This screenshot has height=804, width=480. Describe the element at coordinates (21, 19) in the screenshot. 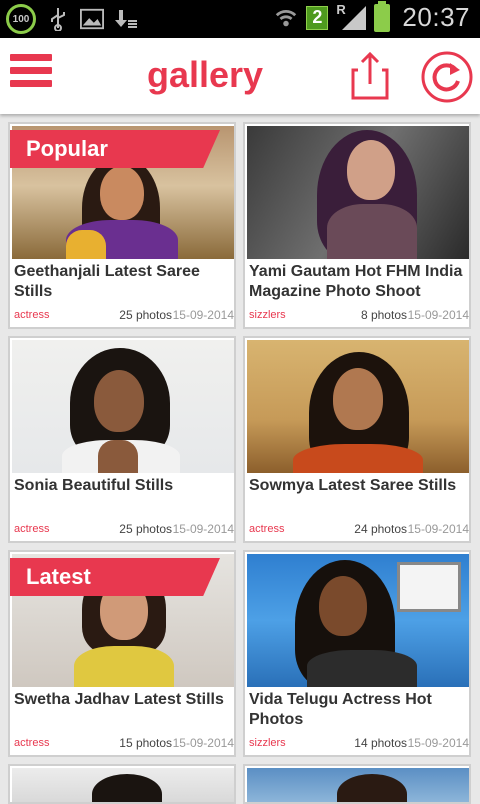

I see `battery-100-icon: 100` at that location.